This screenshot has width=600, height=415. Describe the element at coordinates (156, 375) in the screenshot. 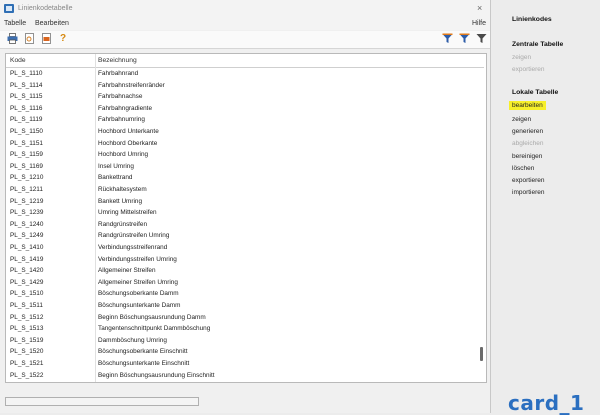

I see `cell-bezeichnung: Beginn Böschungsausrundung Einschnitt` at that location.